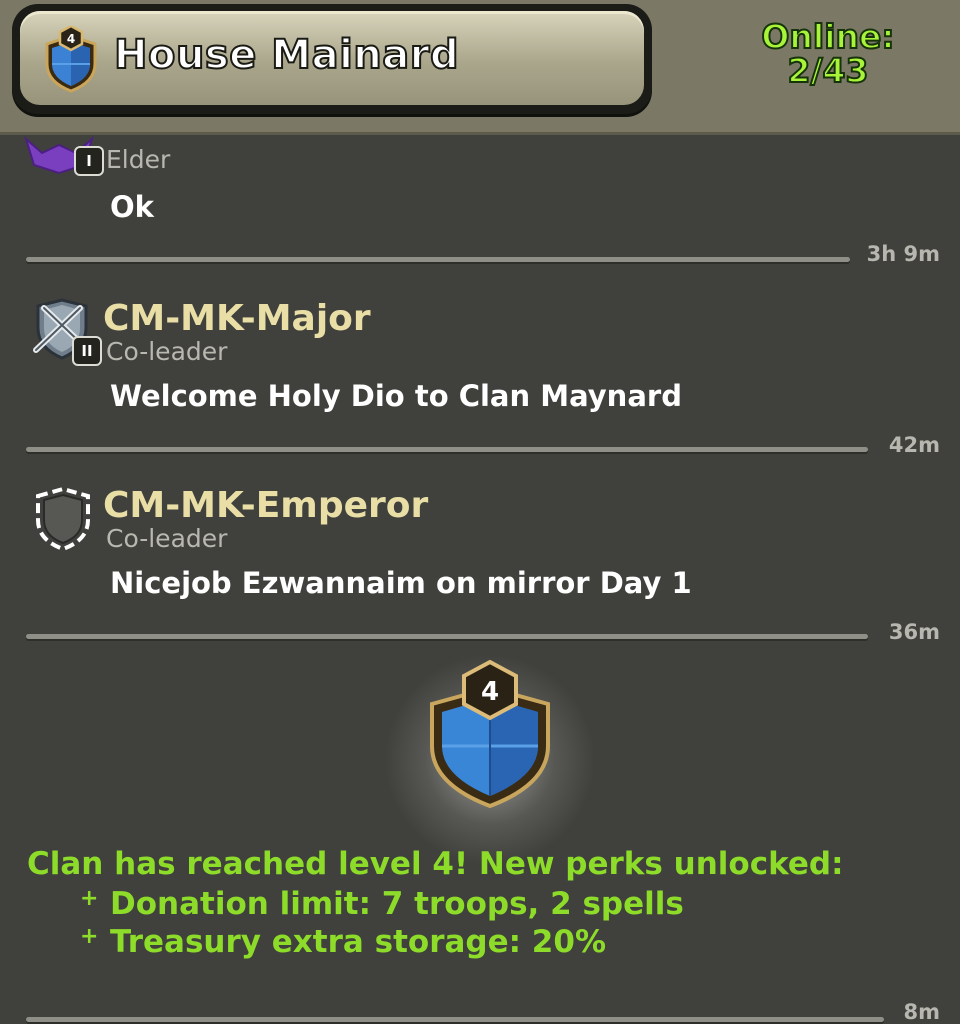 The height and width of the screenshot is (1024, 960). What do you see at coordinates (63, 519) in the screenshot?
I see `empty-shield-icon` at bounding box center [63, 519].